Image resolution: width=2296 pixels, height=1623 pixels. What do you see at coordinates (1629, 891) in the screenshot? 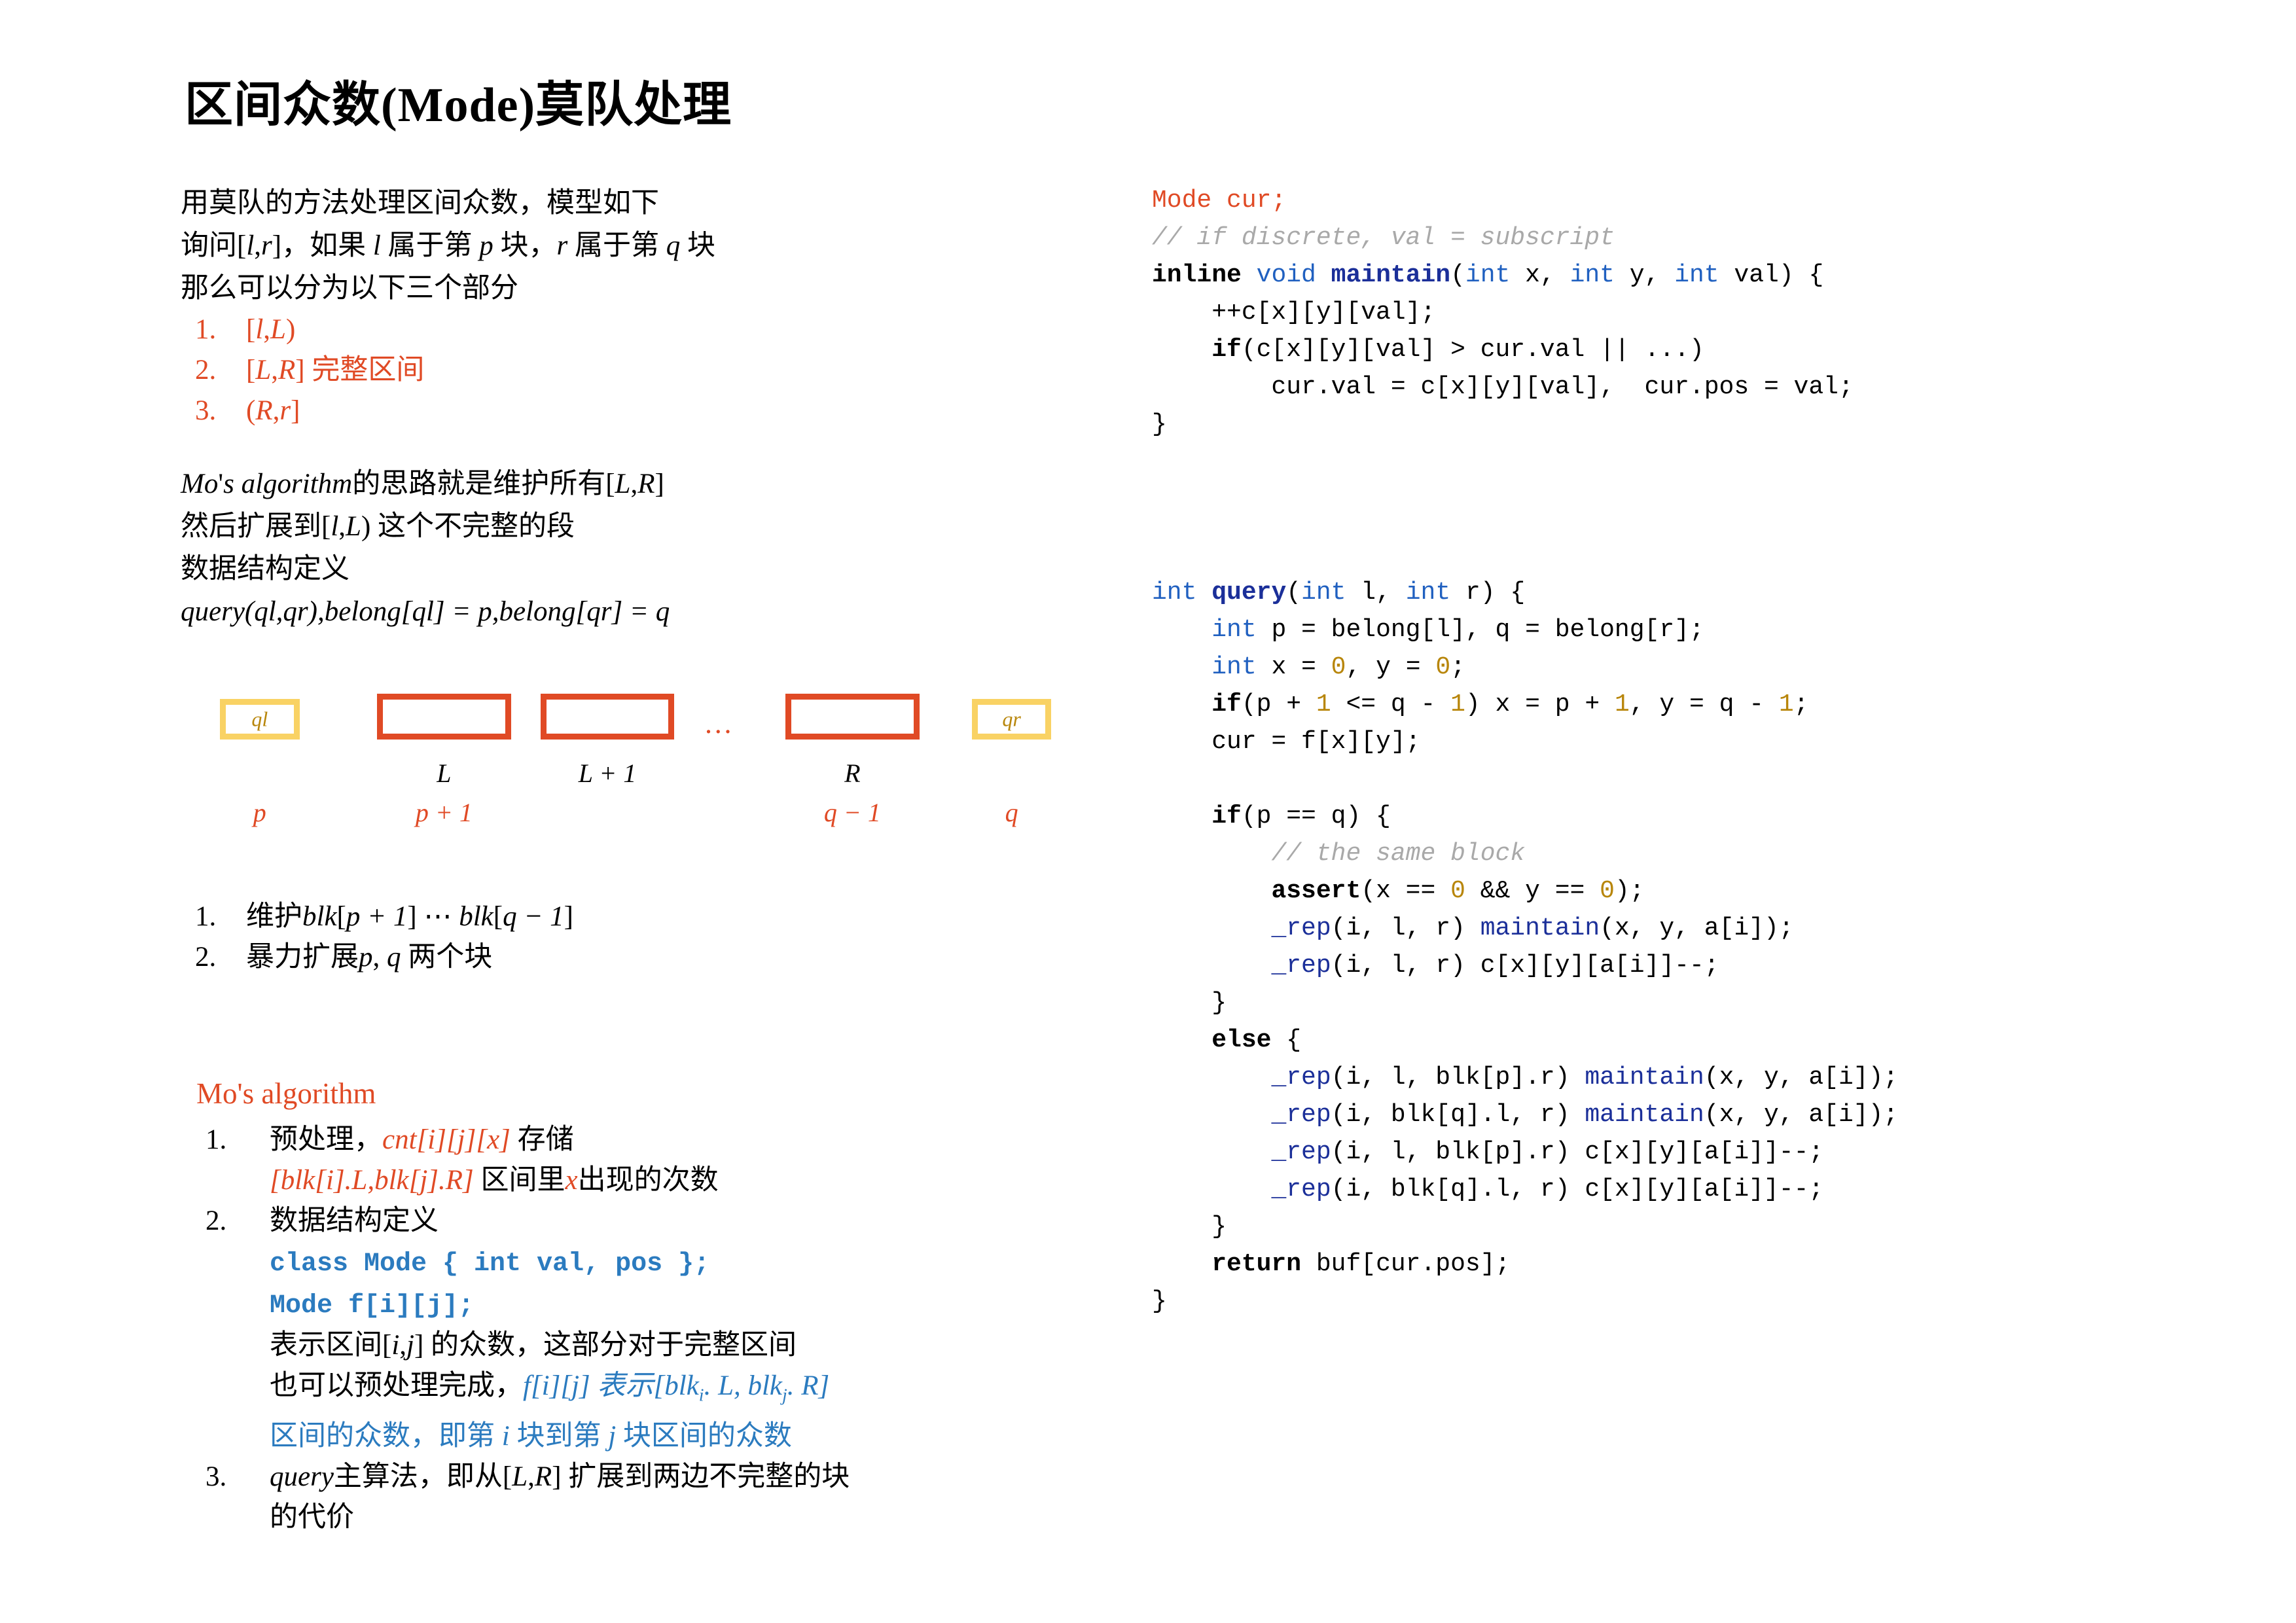
I see `code-token: );` at bounding box center [1629, 891].